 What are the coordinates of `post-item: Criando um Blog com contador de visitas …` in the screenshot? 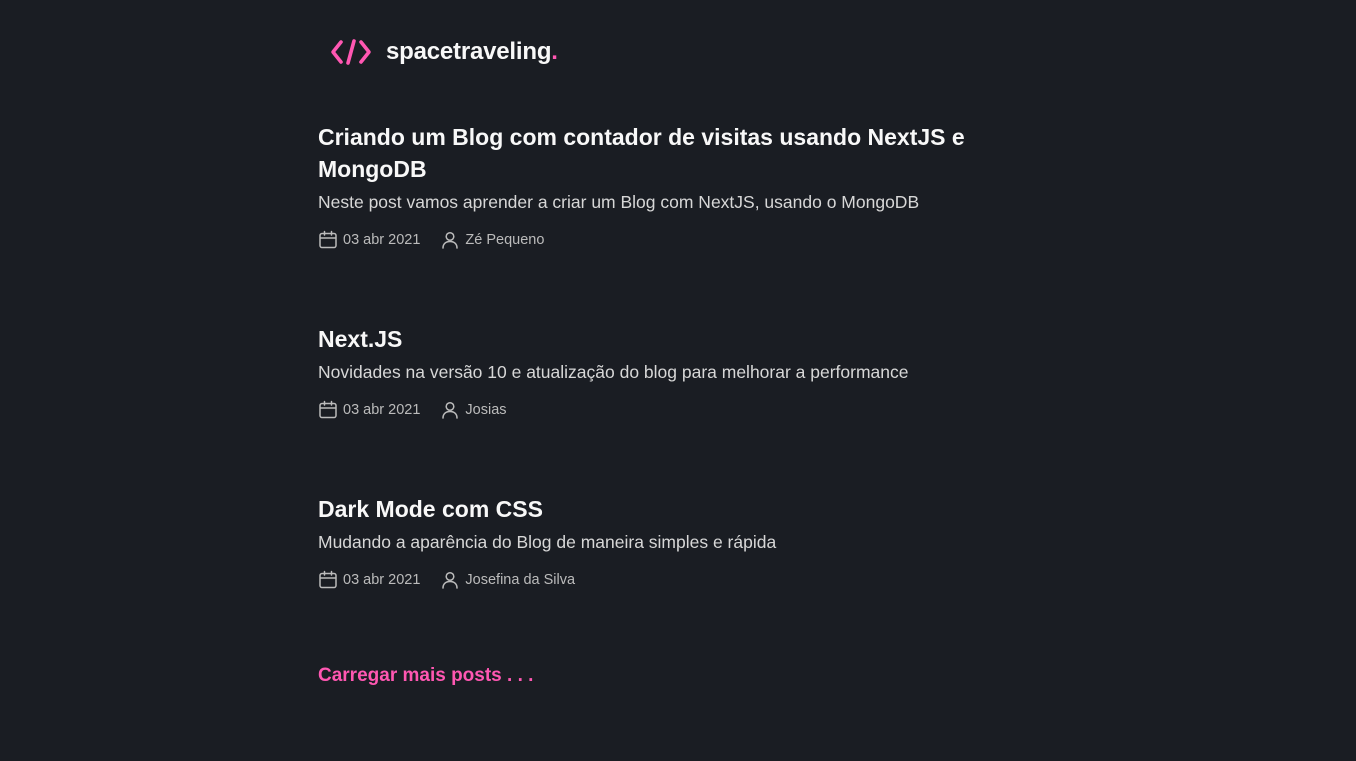 It's located at (678, 186).